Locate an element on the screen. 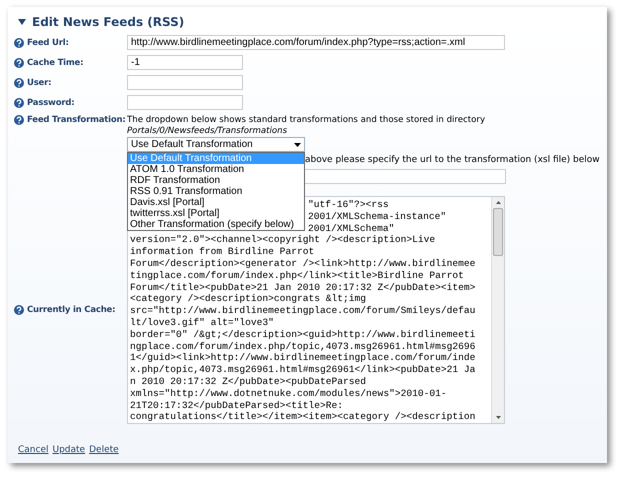 Image resolution: width=621 pixels, height=480 pixels. xsl-url-field is located at coordinates (405, 176).